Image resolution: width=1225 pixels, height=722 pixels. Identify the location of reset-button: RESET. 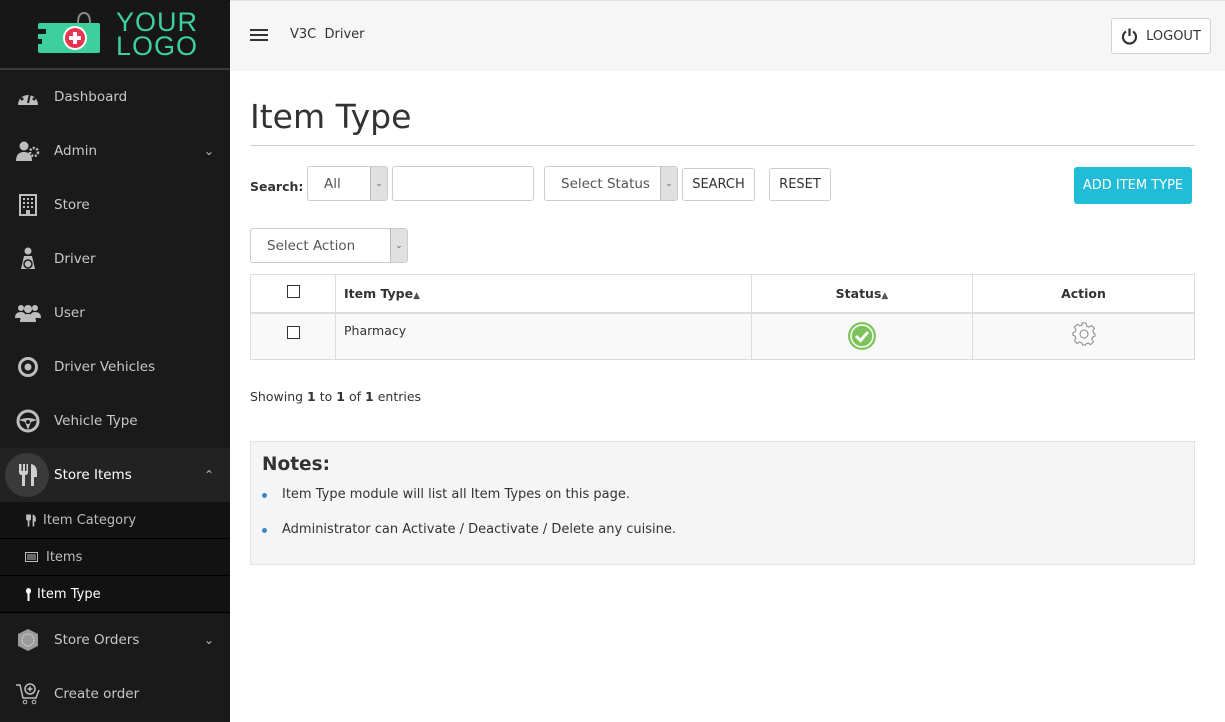
(800, 184).